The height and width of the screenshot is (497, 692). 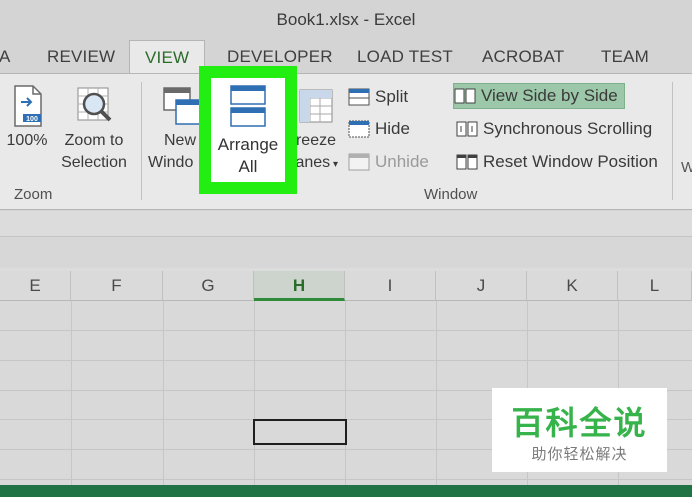 What do you see at coordinates (467, 162) in the screenshot?
I see `reset-position-icon` at bounding box center [467, 162].